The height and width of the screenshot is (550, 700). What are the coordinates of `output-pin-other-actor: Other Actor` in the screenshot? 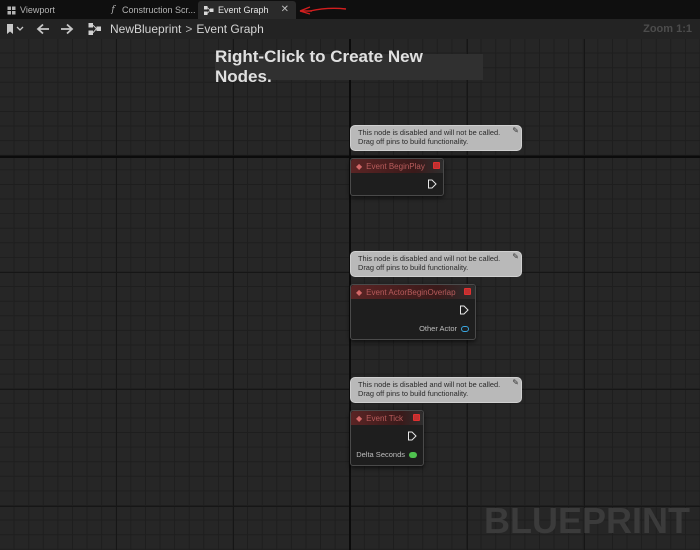 It's located at (444, 328).